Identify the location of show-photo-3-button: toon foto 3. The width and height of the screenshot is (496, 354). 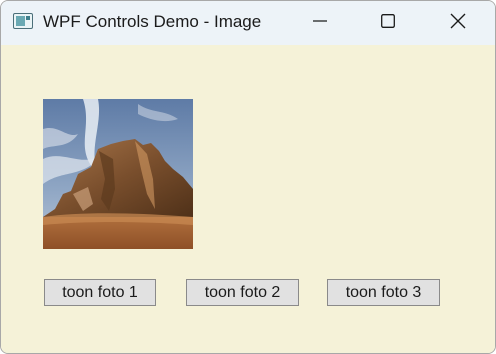
(383, 292).